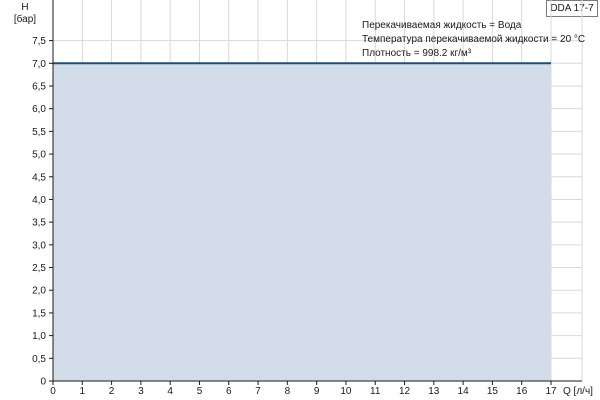 This screenshot has height=400, width=600. What do you see at coordinates (141, 391) in the screenshot?
I see `x-tick-label: 3` at bounding box center [141, 391].